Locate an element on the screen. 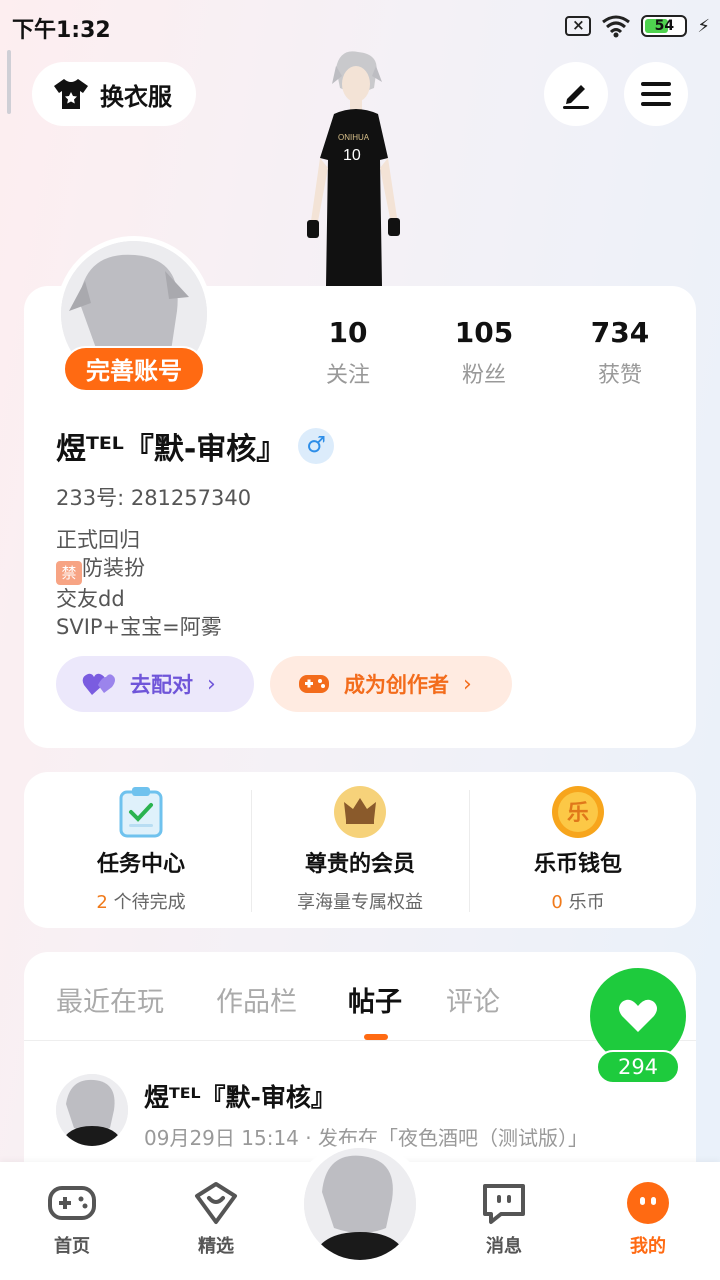 Image resolution: width=720 pixels, height=1280 pixels. nav-profile-label: 我的 is located at coordinates (648, 1246).